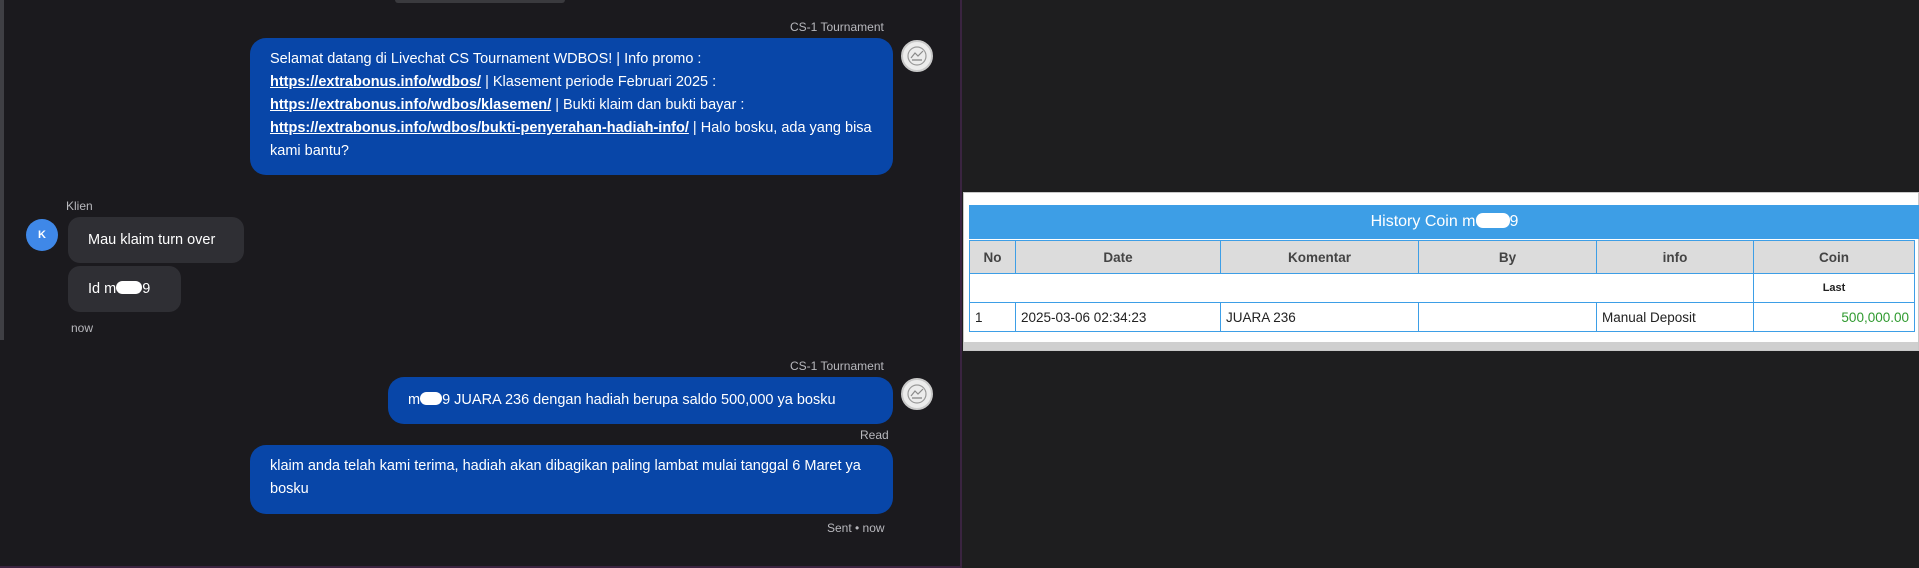 This screenshot has height=568, width=1919. What do you see at coordinates (156, 240) in the screenshot?
I see `client-message-1: Mau klaim turn over` at bounding box center [156, 240].